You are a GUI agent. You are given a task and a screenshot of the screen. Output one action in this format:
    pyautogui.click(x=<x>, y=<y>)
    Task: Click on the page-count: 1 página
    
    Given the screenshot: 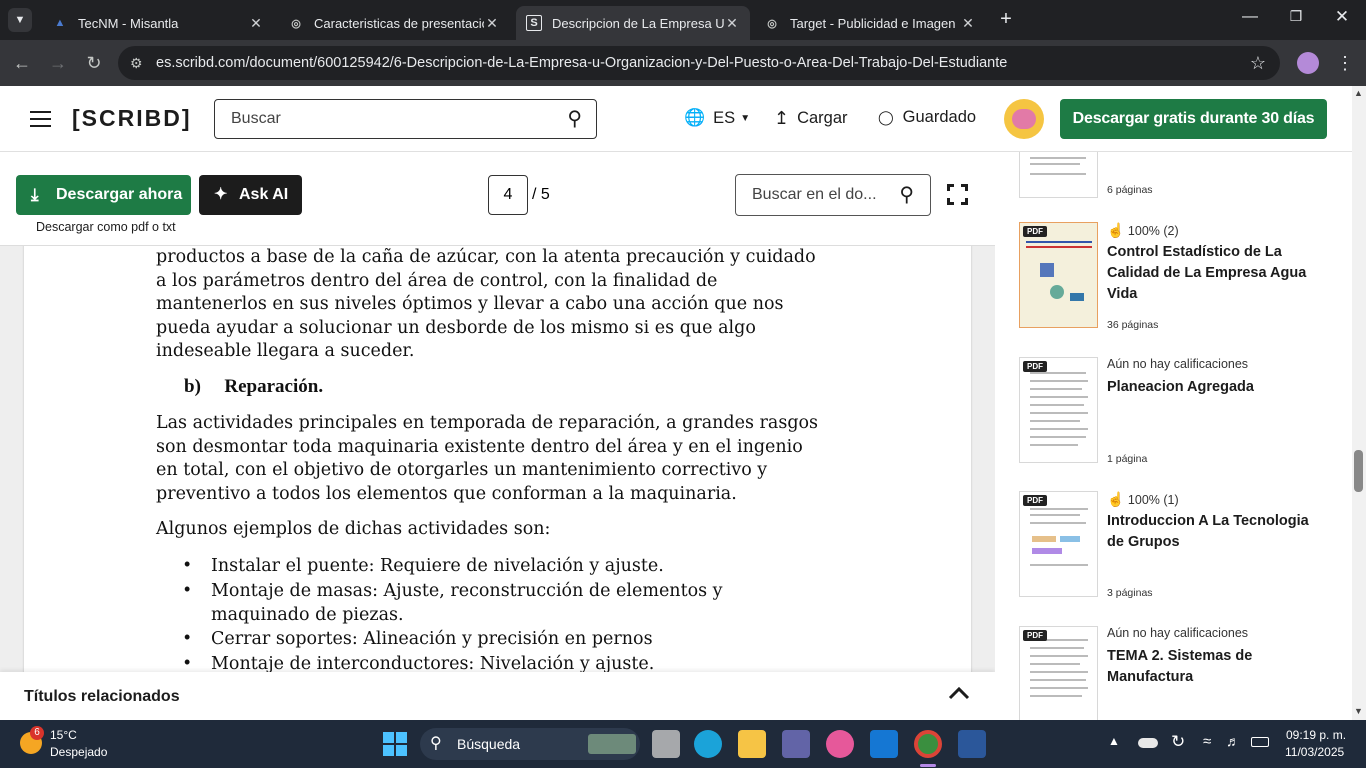 What is the action you would take?
    pyautogui.click(x=1127, y=459)
    